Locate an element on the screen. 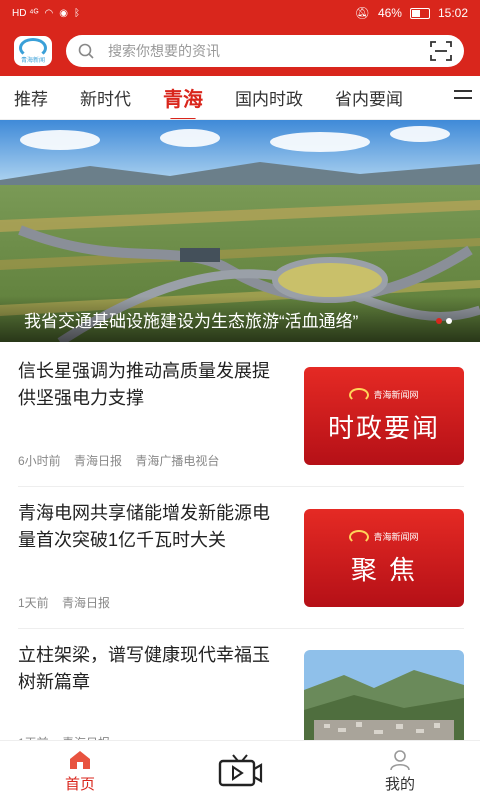 Image resolution: width=480 pixels, height=801 pixels. nav-video is located at coordinates (240, 771).